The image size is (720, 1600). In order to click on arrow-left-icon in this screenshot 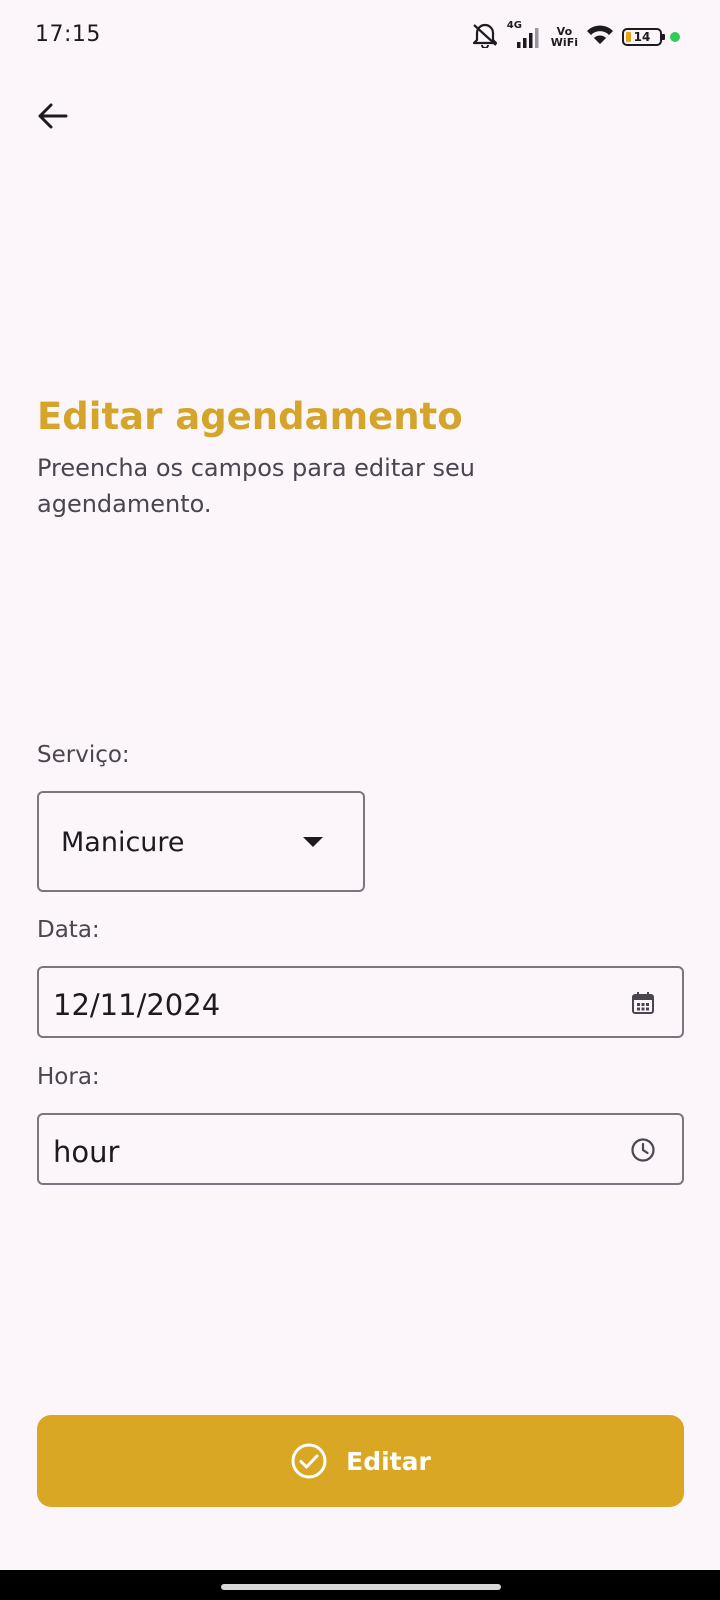, I will do `click(53, 116)`.